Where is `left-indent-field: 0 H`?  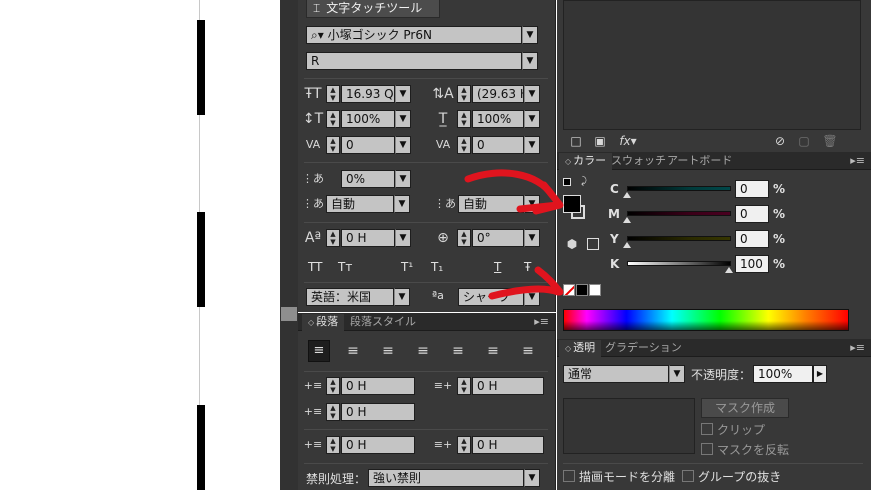
left-indent-field: 0 H is located at coordinates (378, 386).